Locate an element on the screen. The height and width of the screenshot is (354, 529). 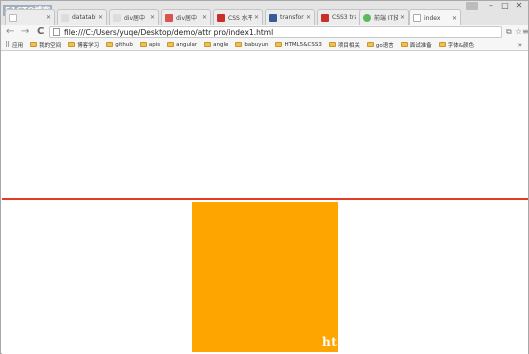
bookmark-label: angle is located at coordinates (221, 44).